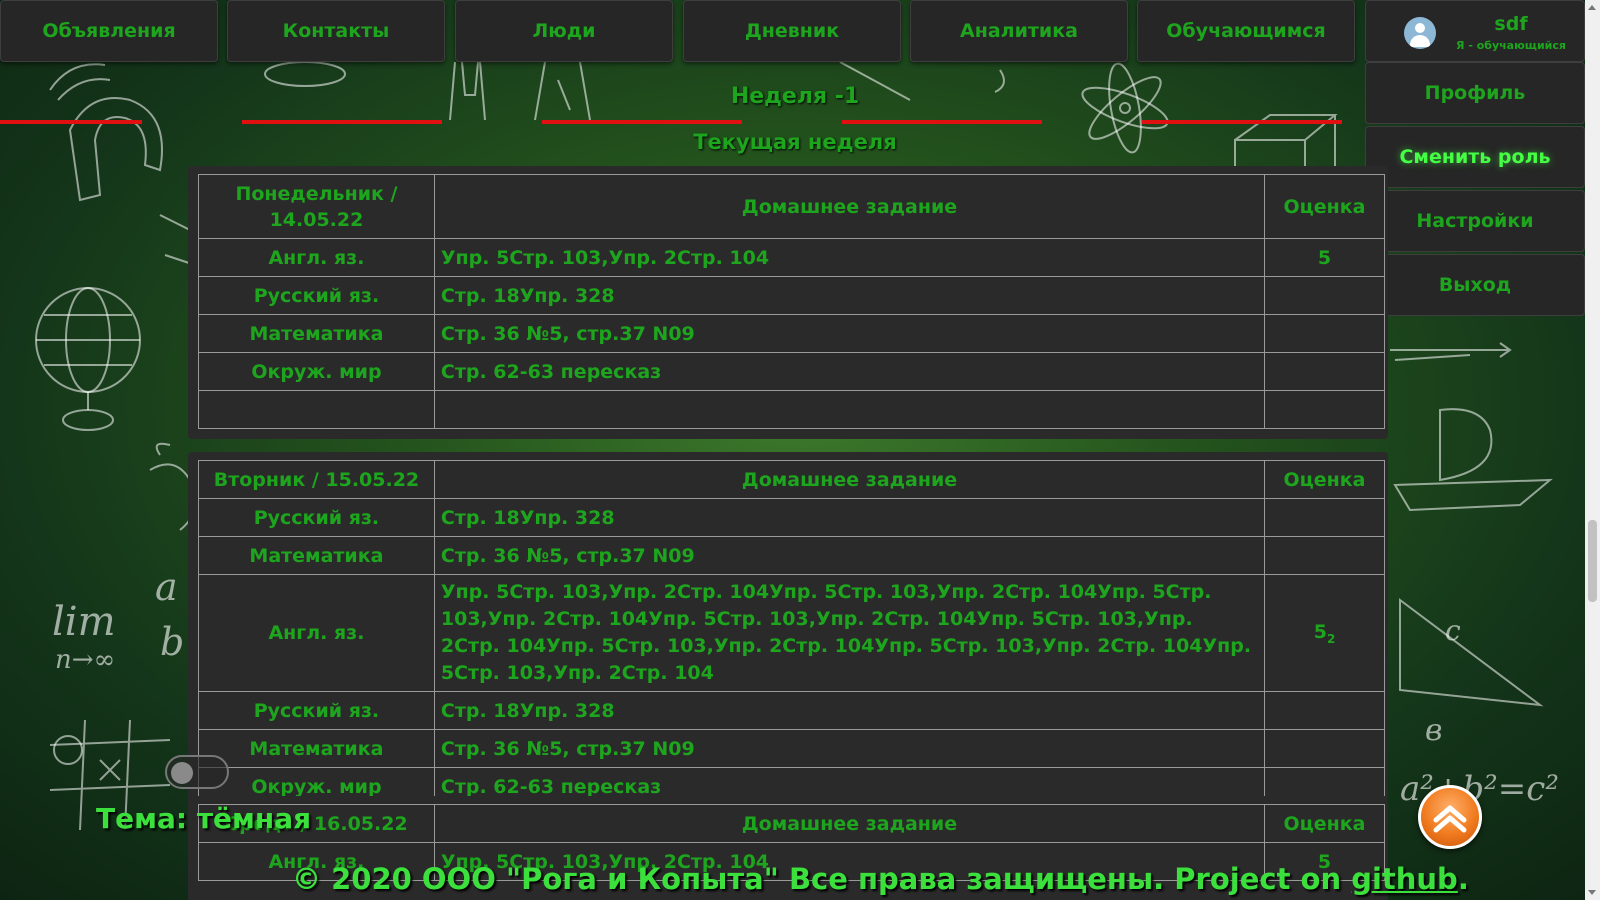 The height and width of the screenshot is (900, 1600). I want to click on week-subtitle: Текущая неделя, so click(795, 142).